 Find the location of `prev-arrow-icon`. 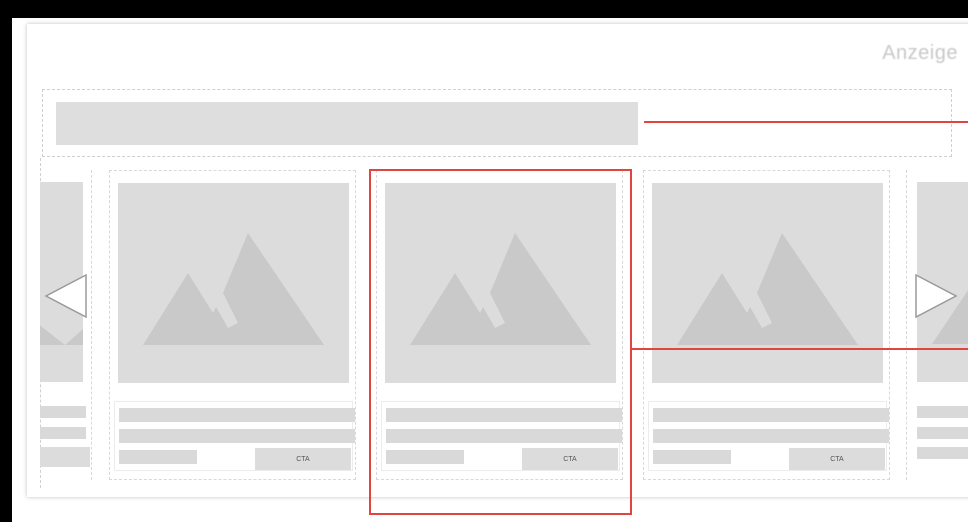

prev-arrow-icon is located at coordinates (66, 296).